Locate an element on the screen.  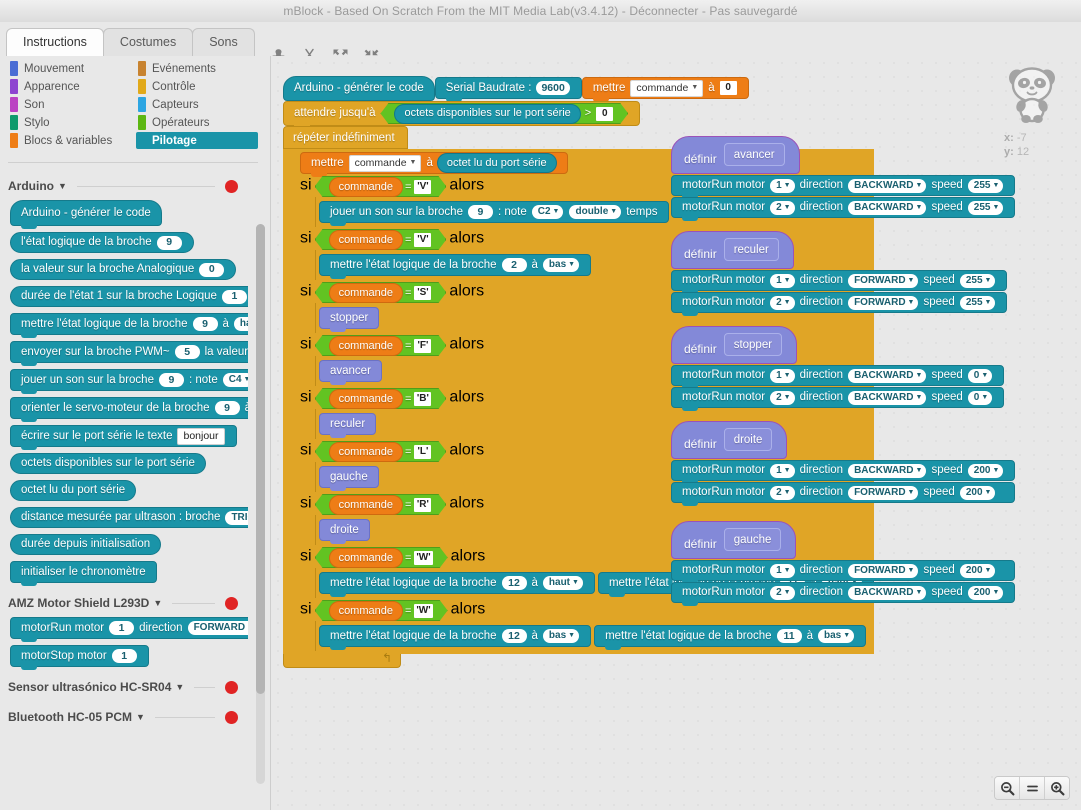
equals-operator: commande = 'S' is located at coordinates (381, 292).